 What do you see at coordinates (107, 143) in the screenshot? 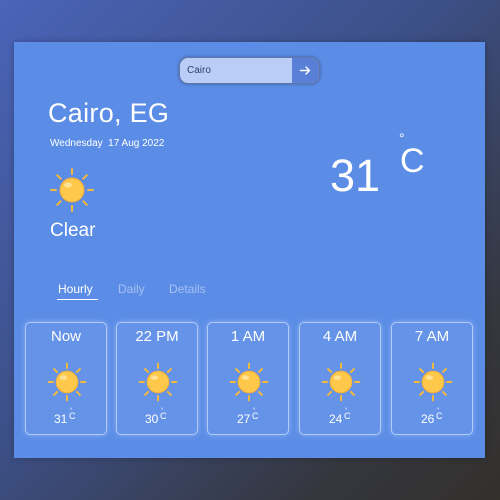
I see `current-date: Wednesday 17 Aug 2022` at bounding box center [107, 143].